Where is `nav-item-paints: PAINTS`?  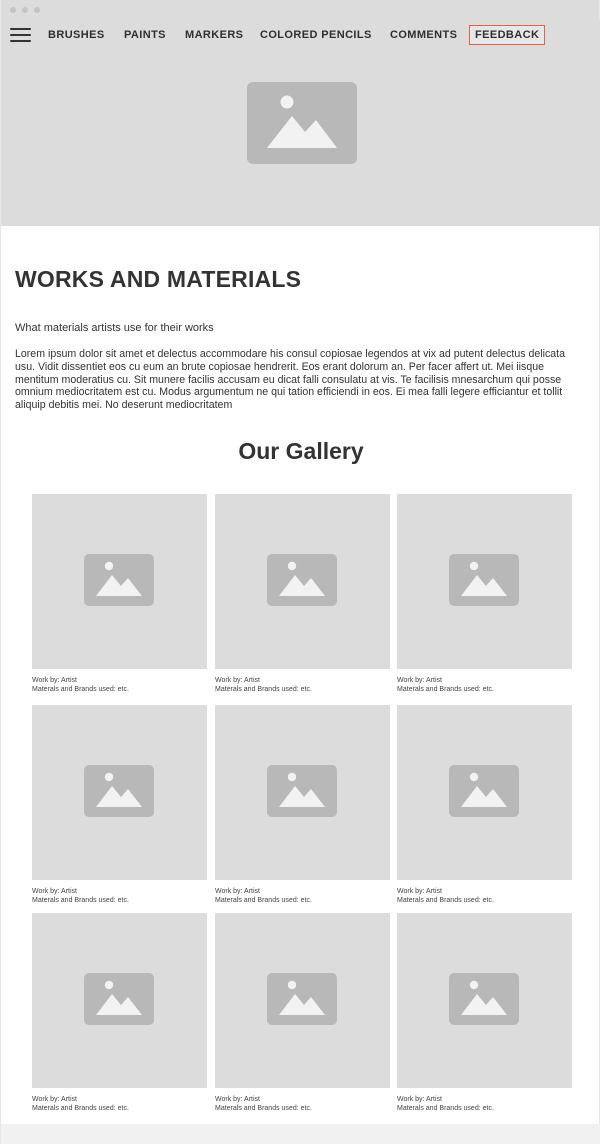 nav-item-paints: PAINTS is located at coordinates (145, 35).